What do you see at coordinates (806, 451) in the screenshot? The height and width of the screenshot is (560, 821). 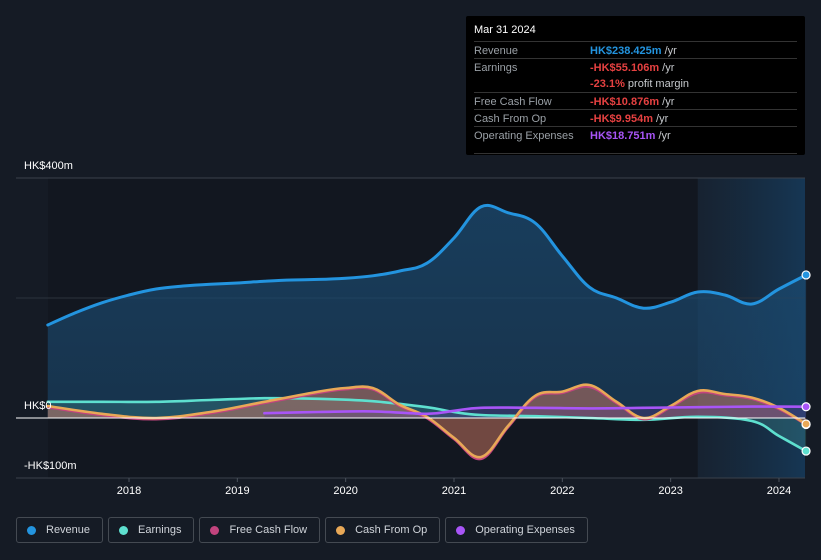 I see `earnings-end-marker` at bounding box center [806, 451].